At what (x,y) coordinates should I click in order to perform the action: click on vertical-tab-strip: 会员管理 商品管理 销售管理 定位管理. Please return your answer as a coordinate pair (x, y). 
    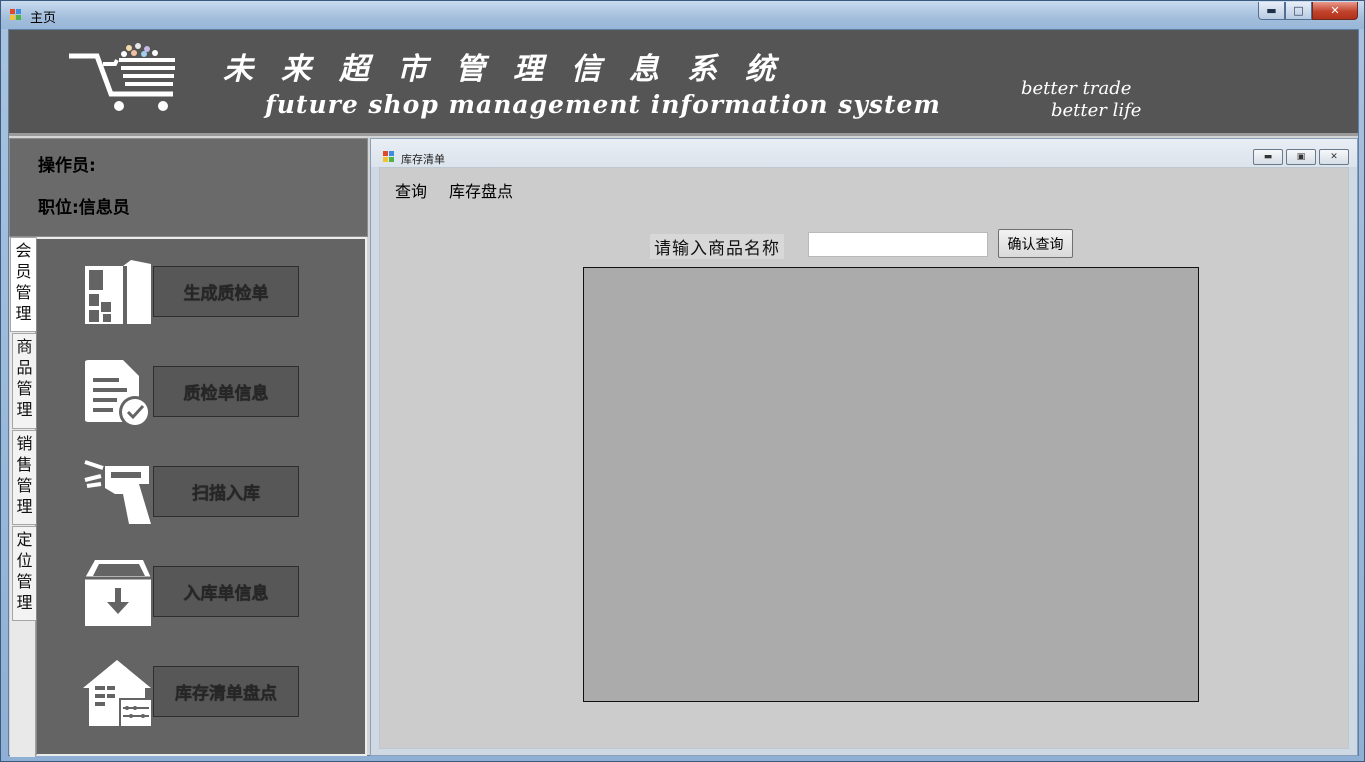
    Looking at the image, I should click on (23, 497).